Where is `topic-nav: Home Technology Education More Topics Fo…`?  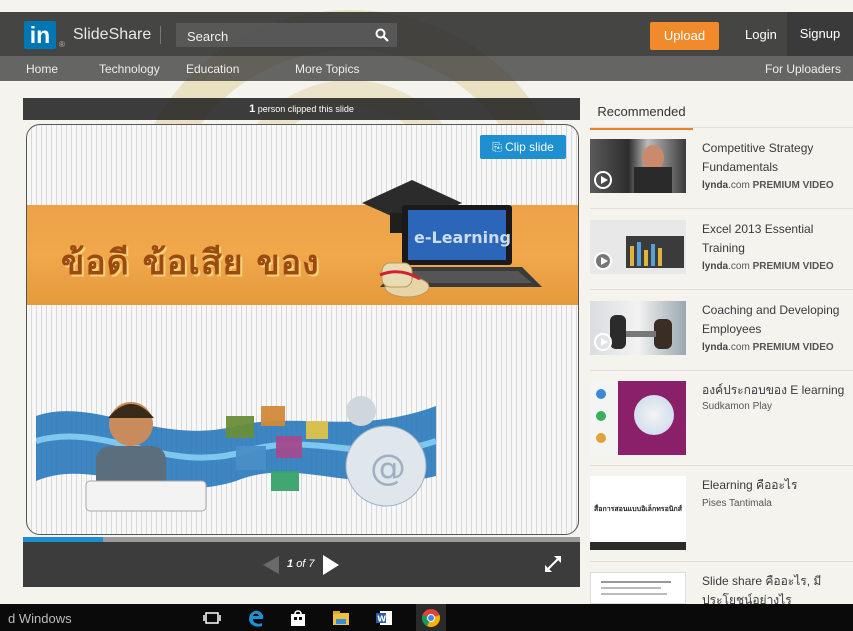 topic-nav: Home Technology Education More Topics Fo… is located at coordinates (426, 68).